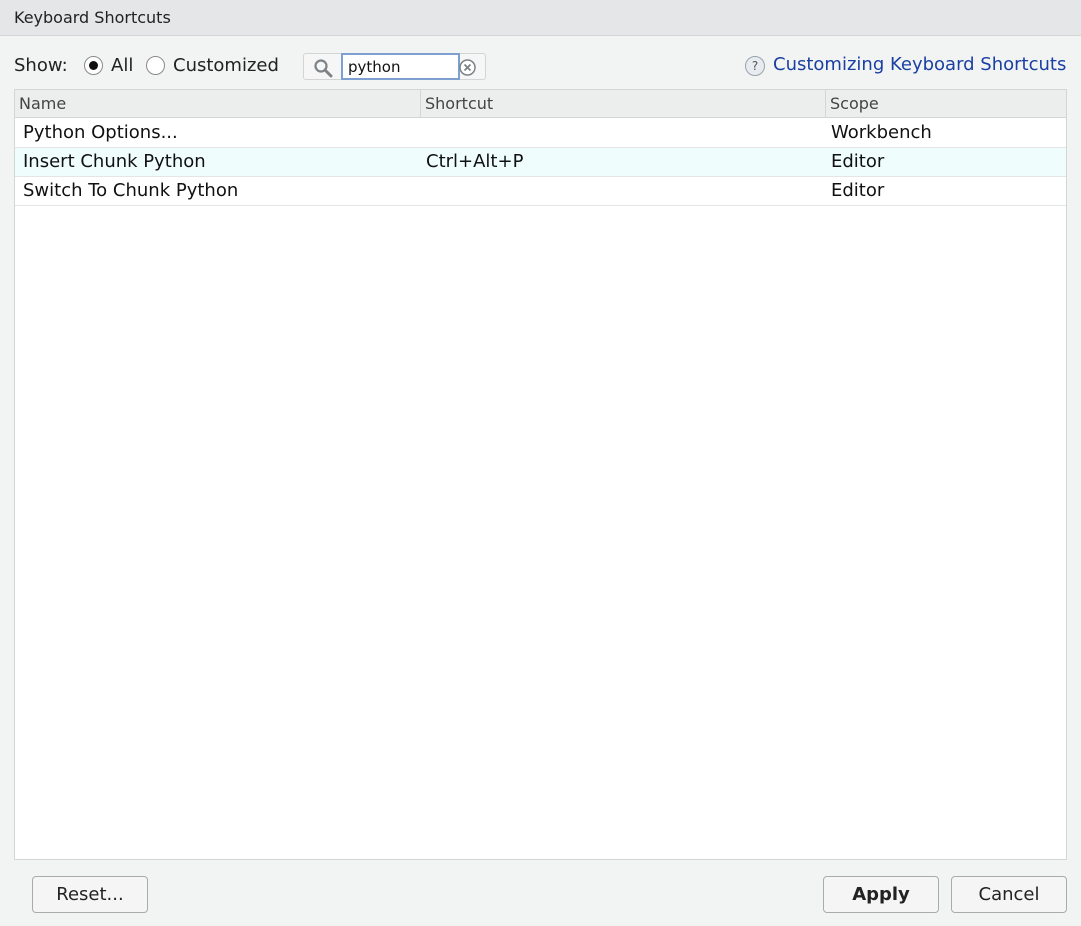 This screenshot has height=926, width=1081. I want to click on radio-all, so click(93, 65).